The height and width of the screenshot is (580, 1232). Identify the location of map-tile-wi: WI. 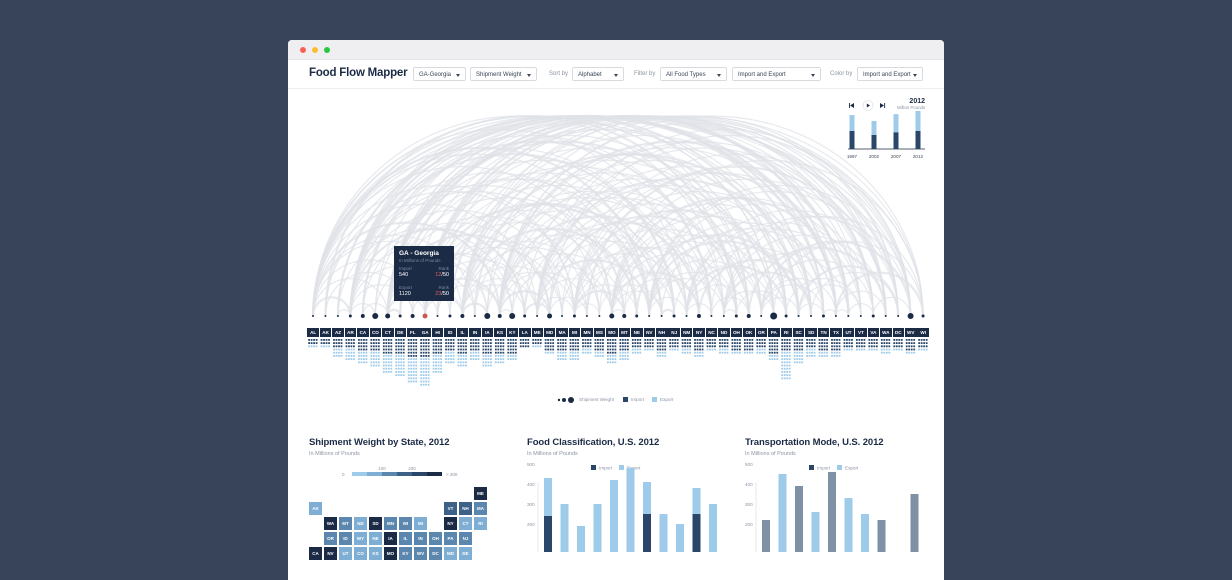
(405, 523).